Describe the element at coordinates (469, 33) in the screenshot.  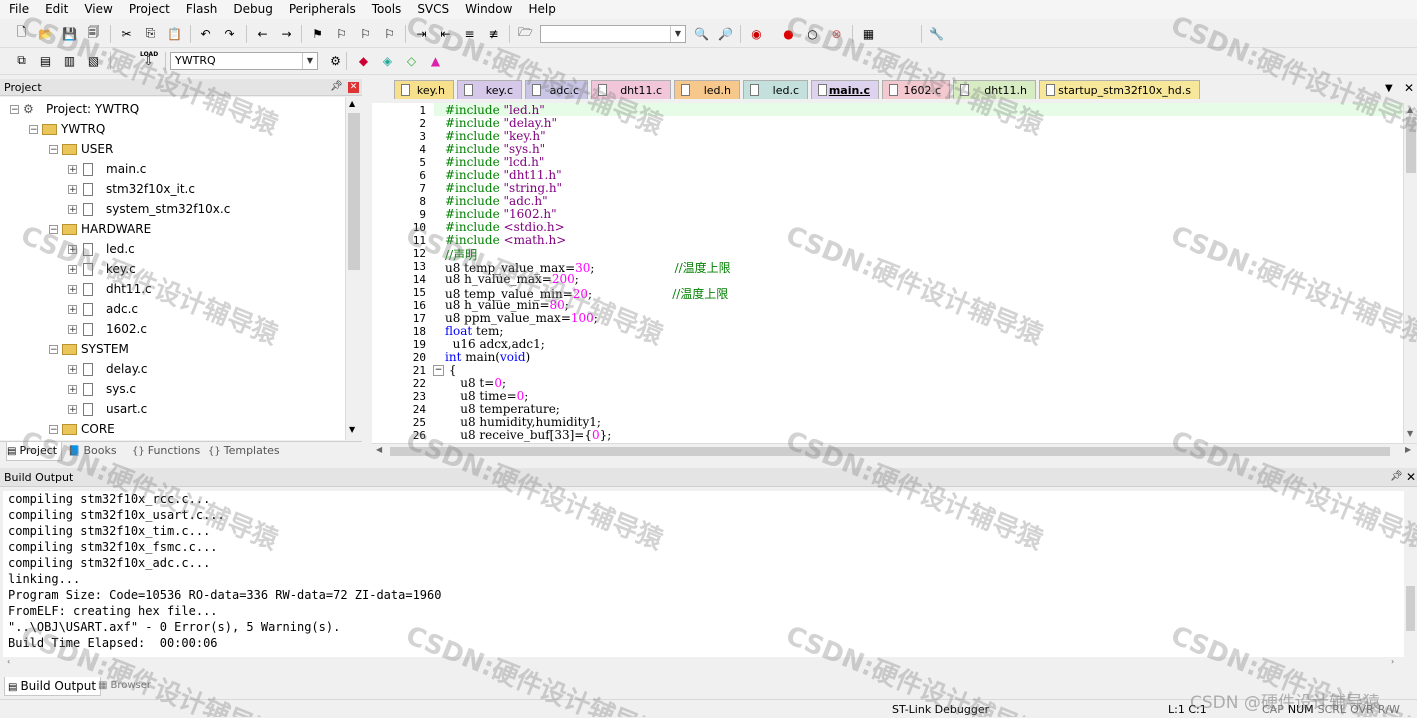
I see `comment-icon: ≡` at that location.